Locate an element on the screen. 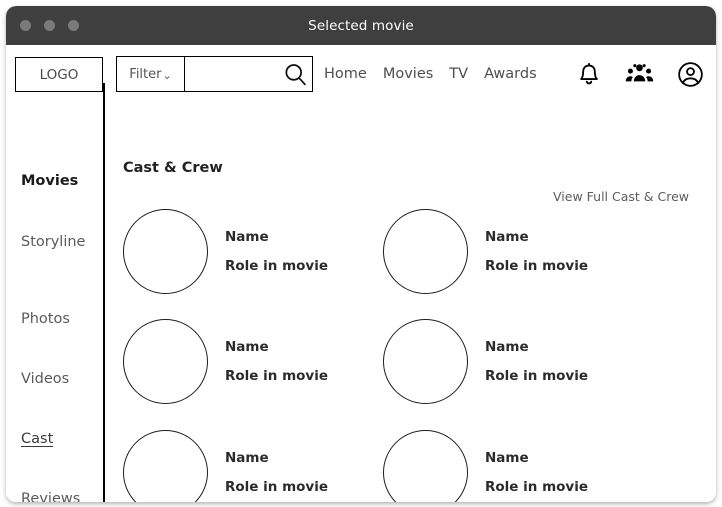  filter-dropdown: Filter ⌄ is located at coordinates (151, 74).